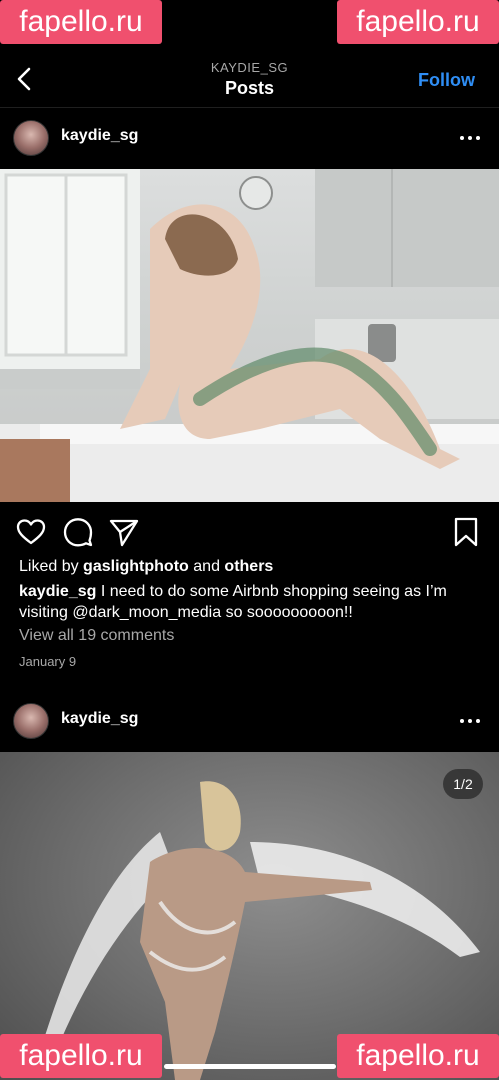 The height and width of the screenshot is (1080, 499). Describe the element at coordinates (31, 532) in the screenshot. I see `heart-icon` at that location.